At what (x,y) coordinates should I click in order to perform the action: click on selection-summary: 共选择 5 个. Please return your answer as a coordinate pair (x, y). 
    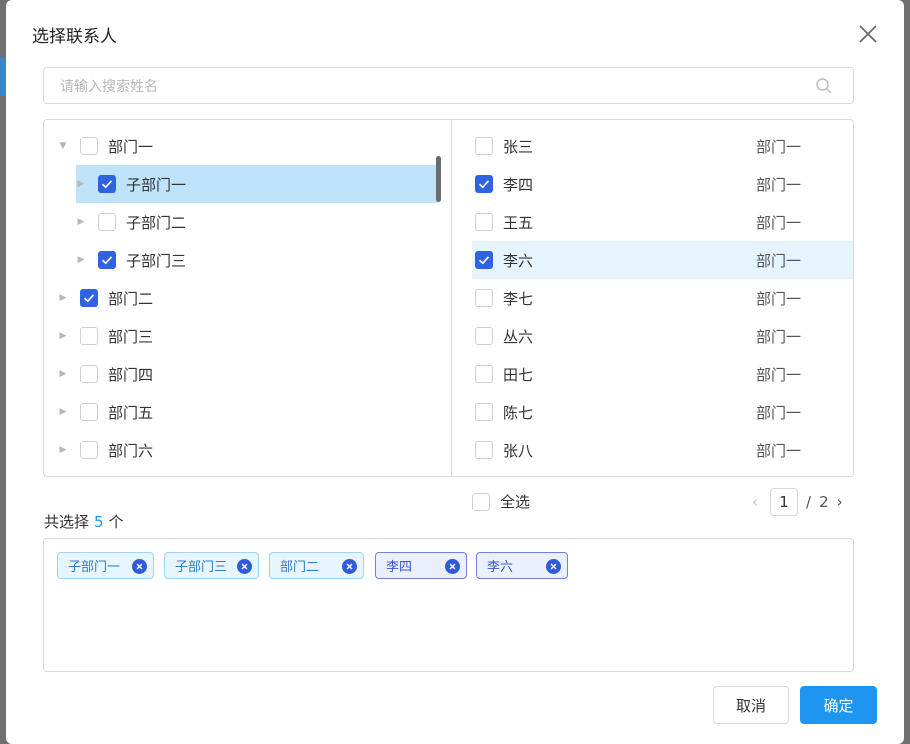
    Looking at the image, I should click on (84, 521).